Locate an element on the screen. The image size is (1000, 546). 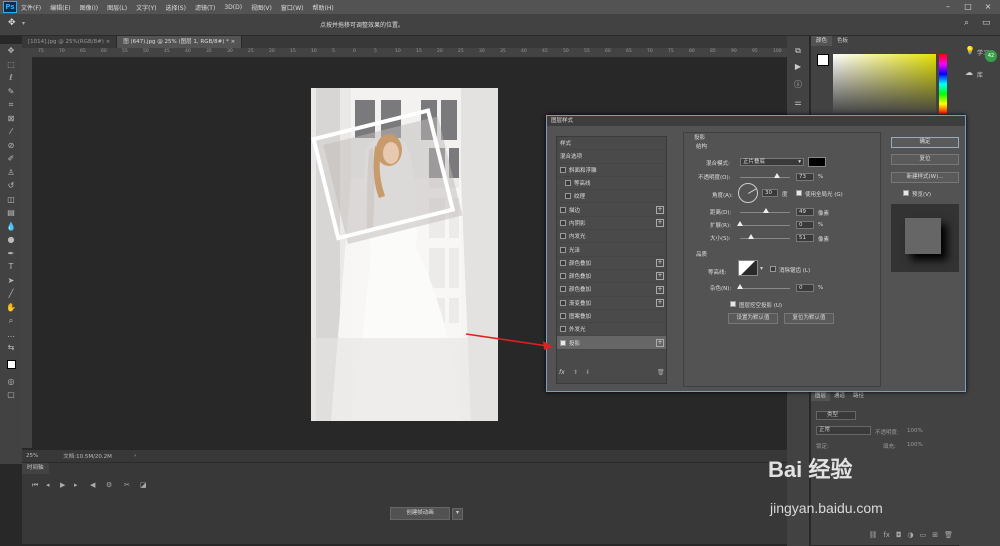
blending-options: 混合选项 is located at coordinates (611, 157).